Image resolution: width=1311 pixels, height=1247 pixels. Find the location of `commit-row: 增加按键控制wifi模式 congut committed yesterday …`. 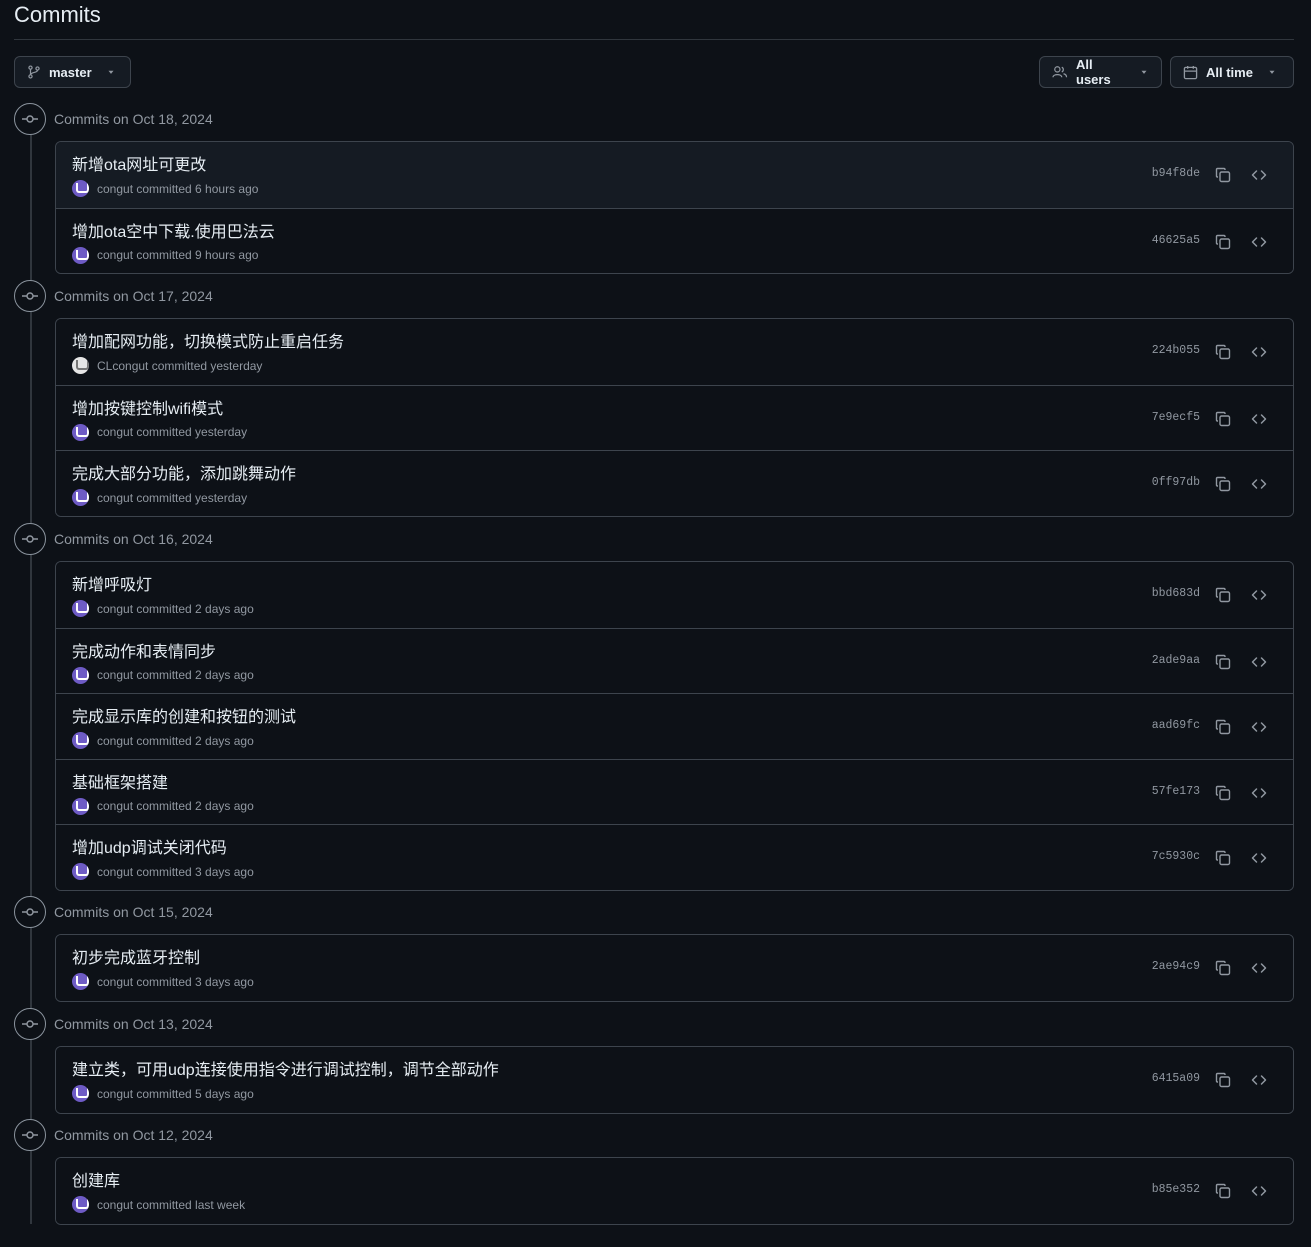

commit-row: 增加按键控制wifi模式 congut committed yesterday … is located at coordinates (674, 417).